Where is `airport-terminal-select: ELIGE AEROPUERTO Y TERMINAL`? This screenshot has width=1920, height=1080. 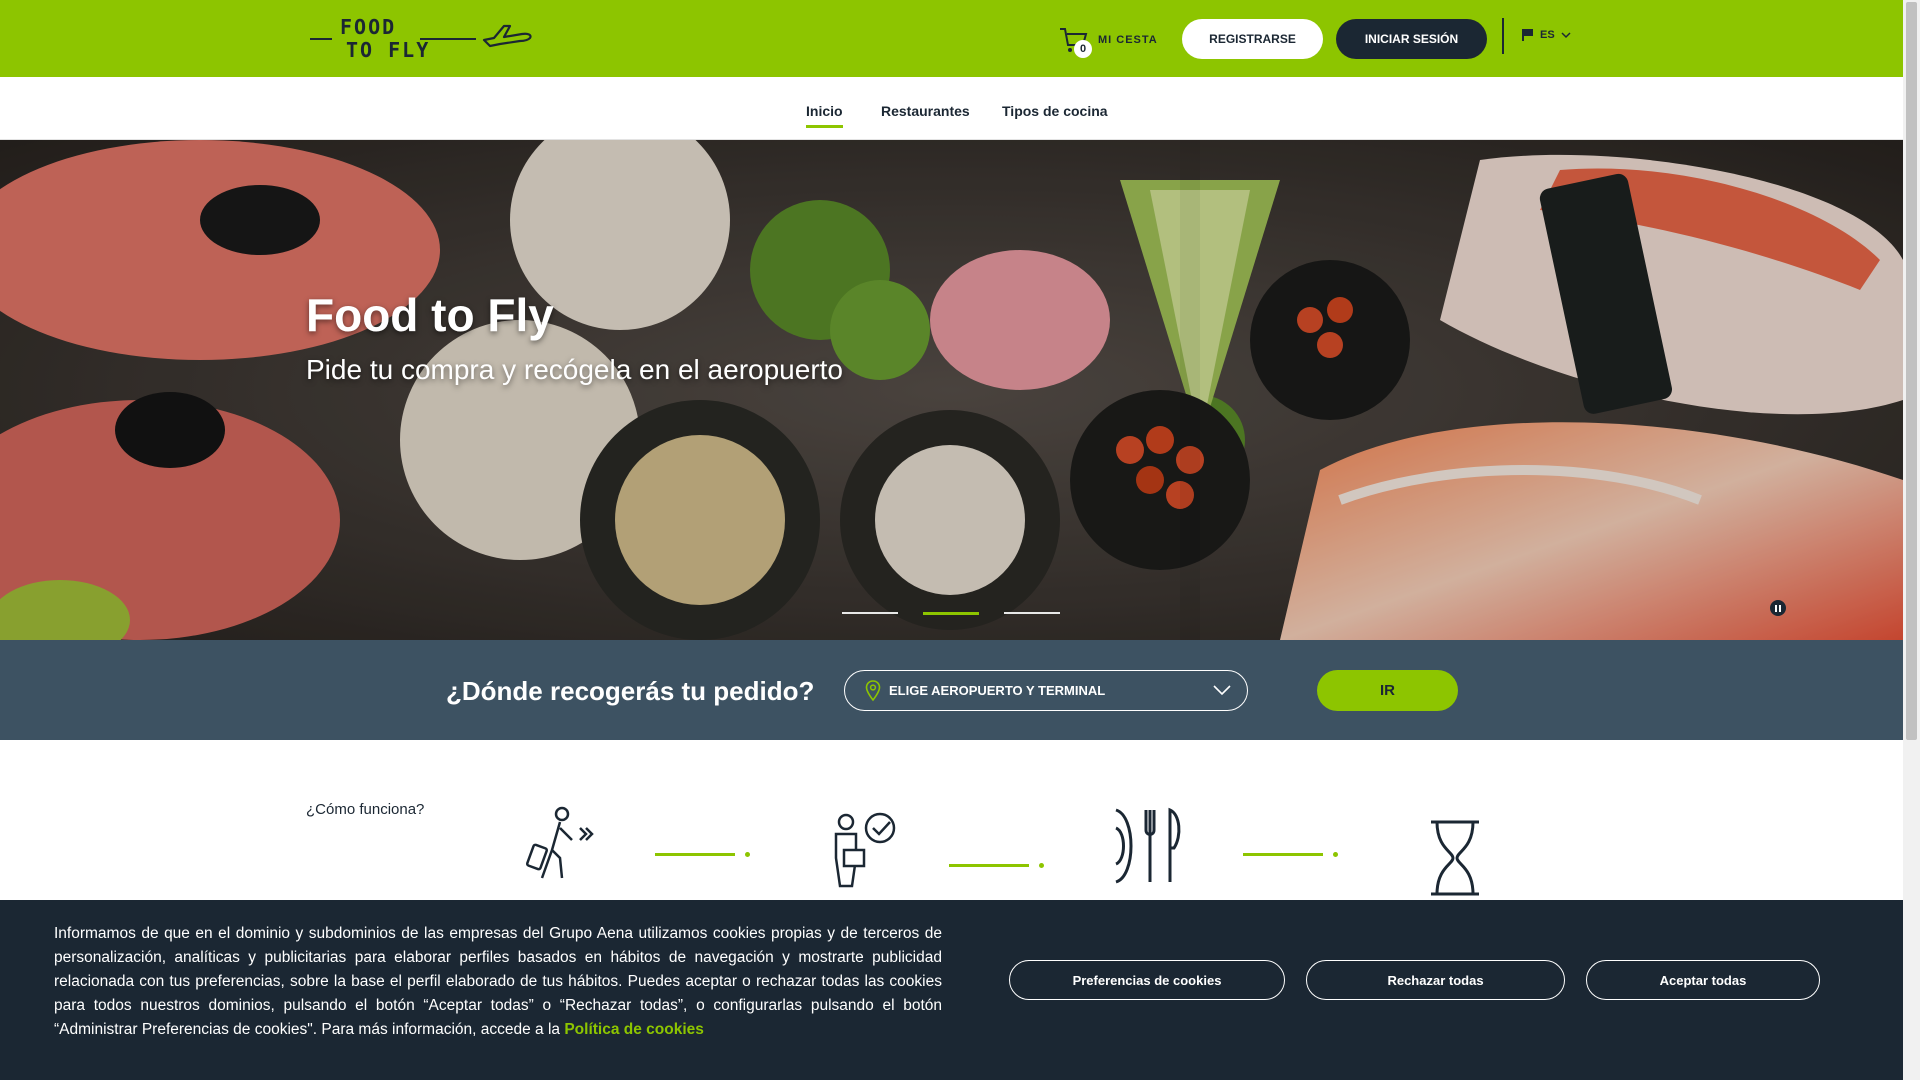 airport-terminal-select: ELIGE AEROPUERTO Y TERMINAL is located at coordinates (1046, 690).